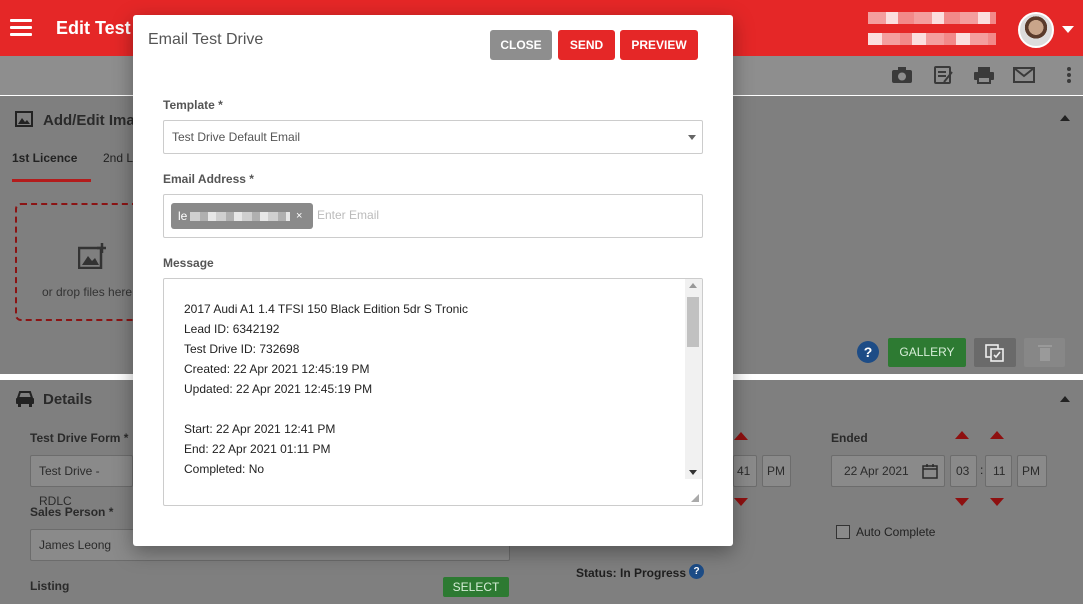  I want to click on checkbox-multiple-icon, so click(994, 353).